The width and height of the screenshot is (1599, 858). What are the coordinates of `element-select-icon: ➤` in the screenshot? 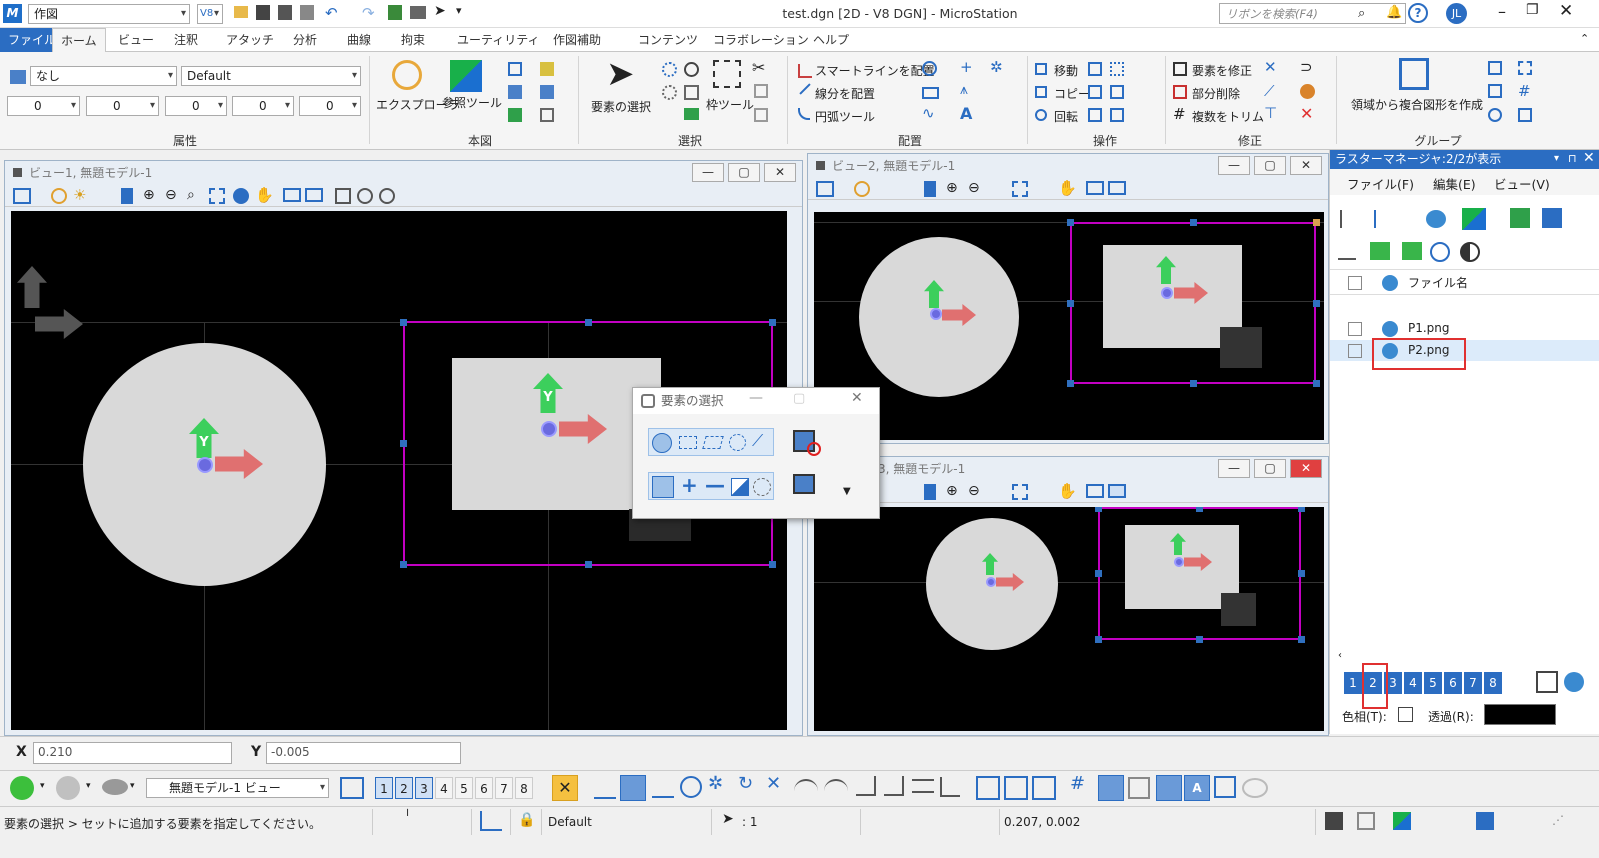 It's located at (620, 74).